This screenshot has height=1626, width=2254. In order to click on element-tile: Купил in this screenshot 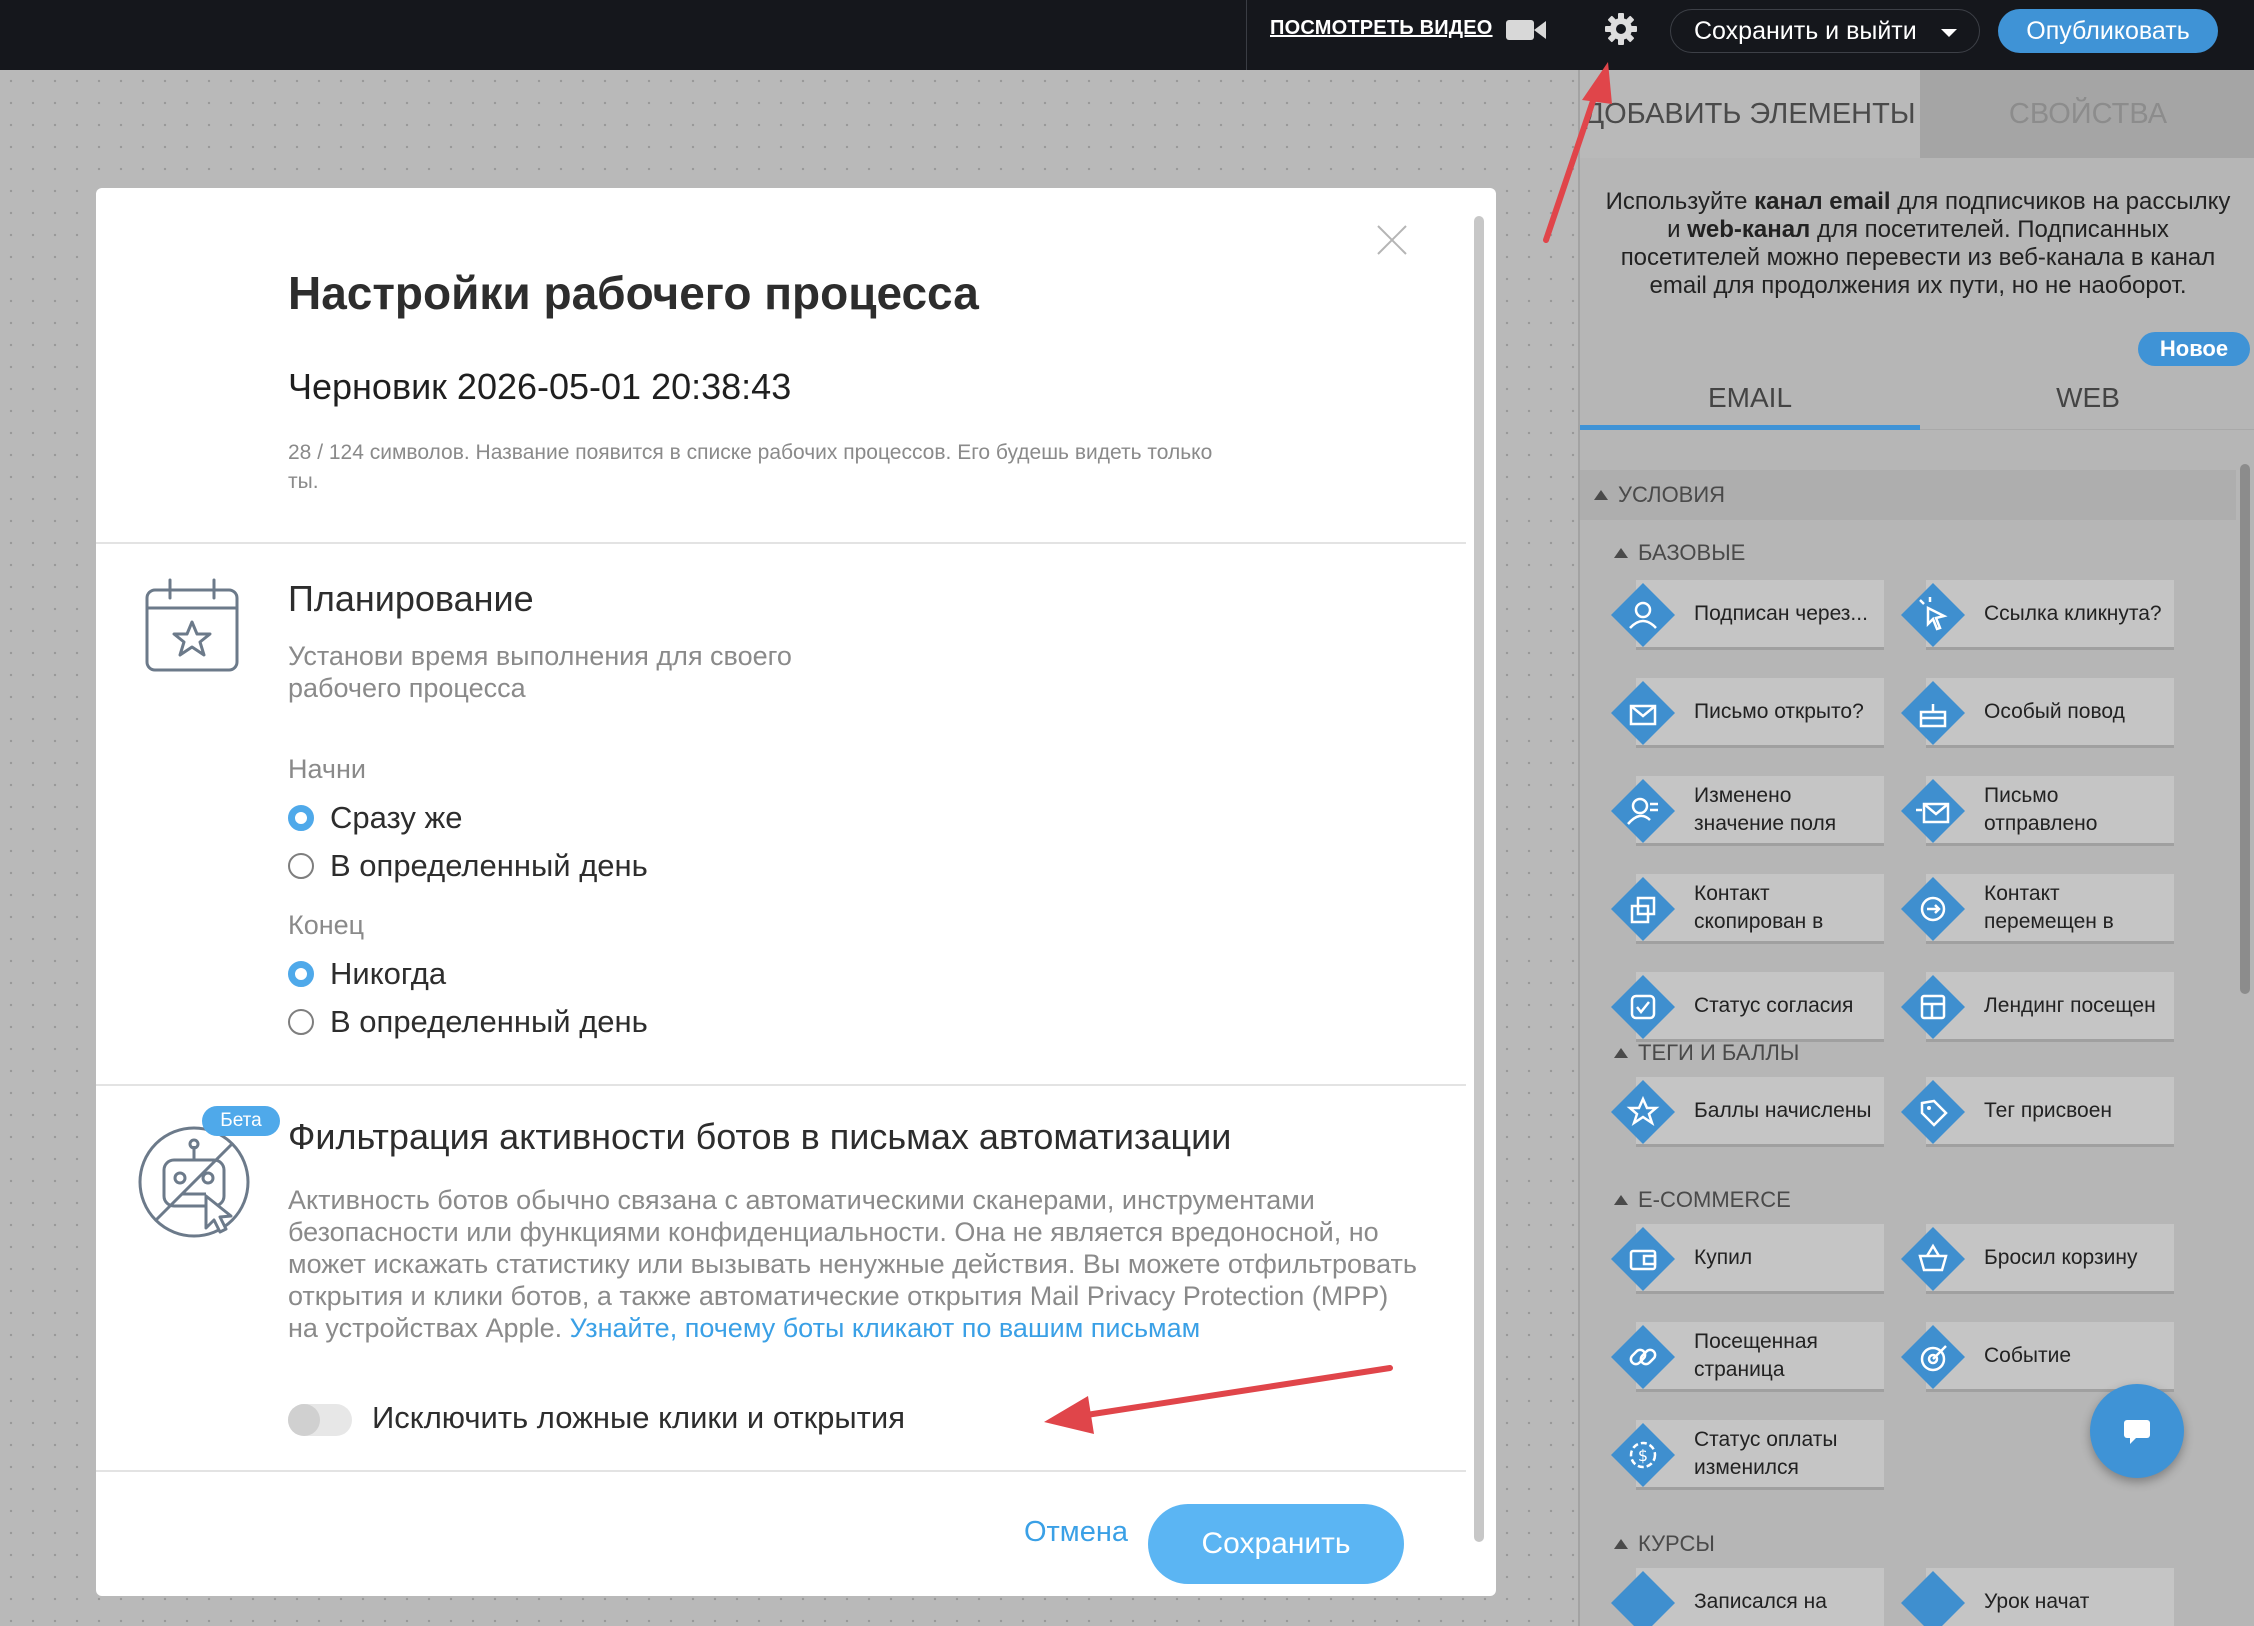, I will do `click(1743, 1259)`.